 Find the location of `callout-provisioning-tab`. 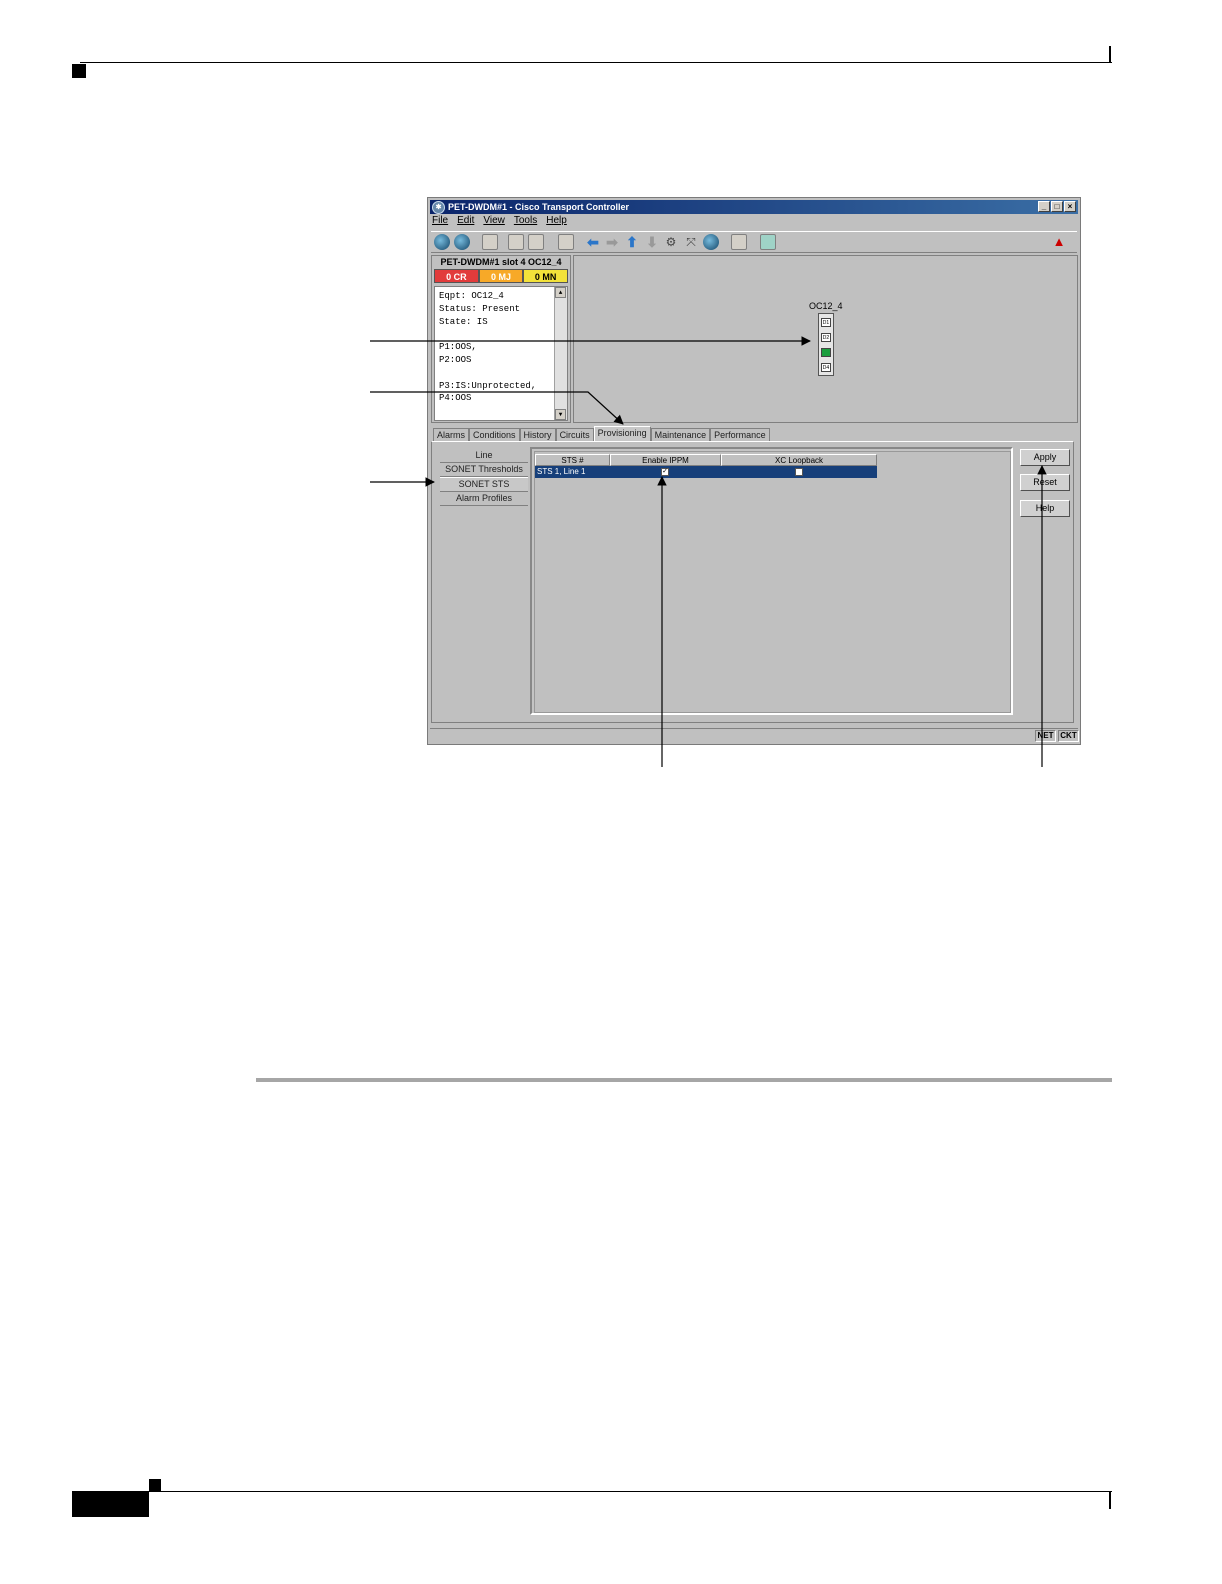

callout-provisioning-tab is located at coordinates (497, 408).